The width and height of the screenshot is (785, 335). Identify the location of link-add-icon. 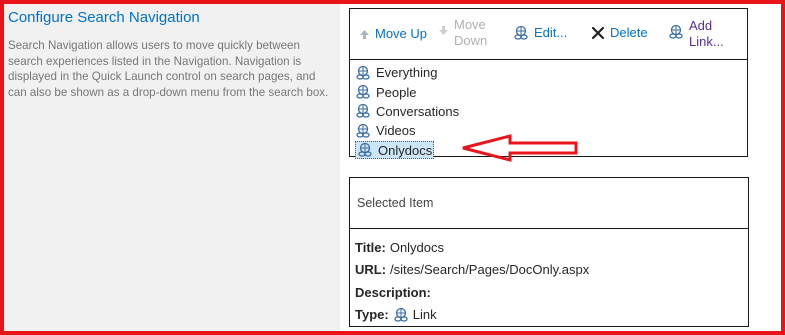
(676, 32).